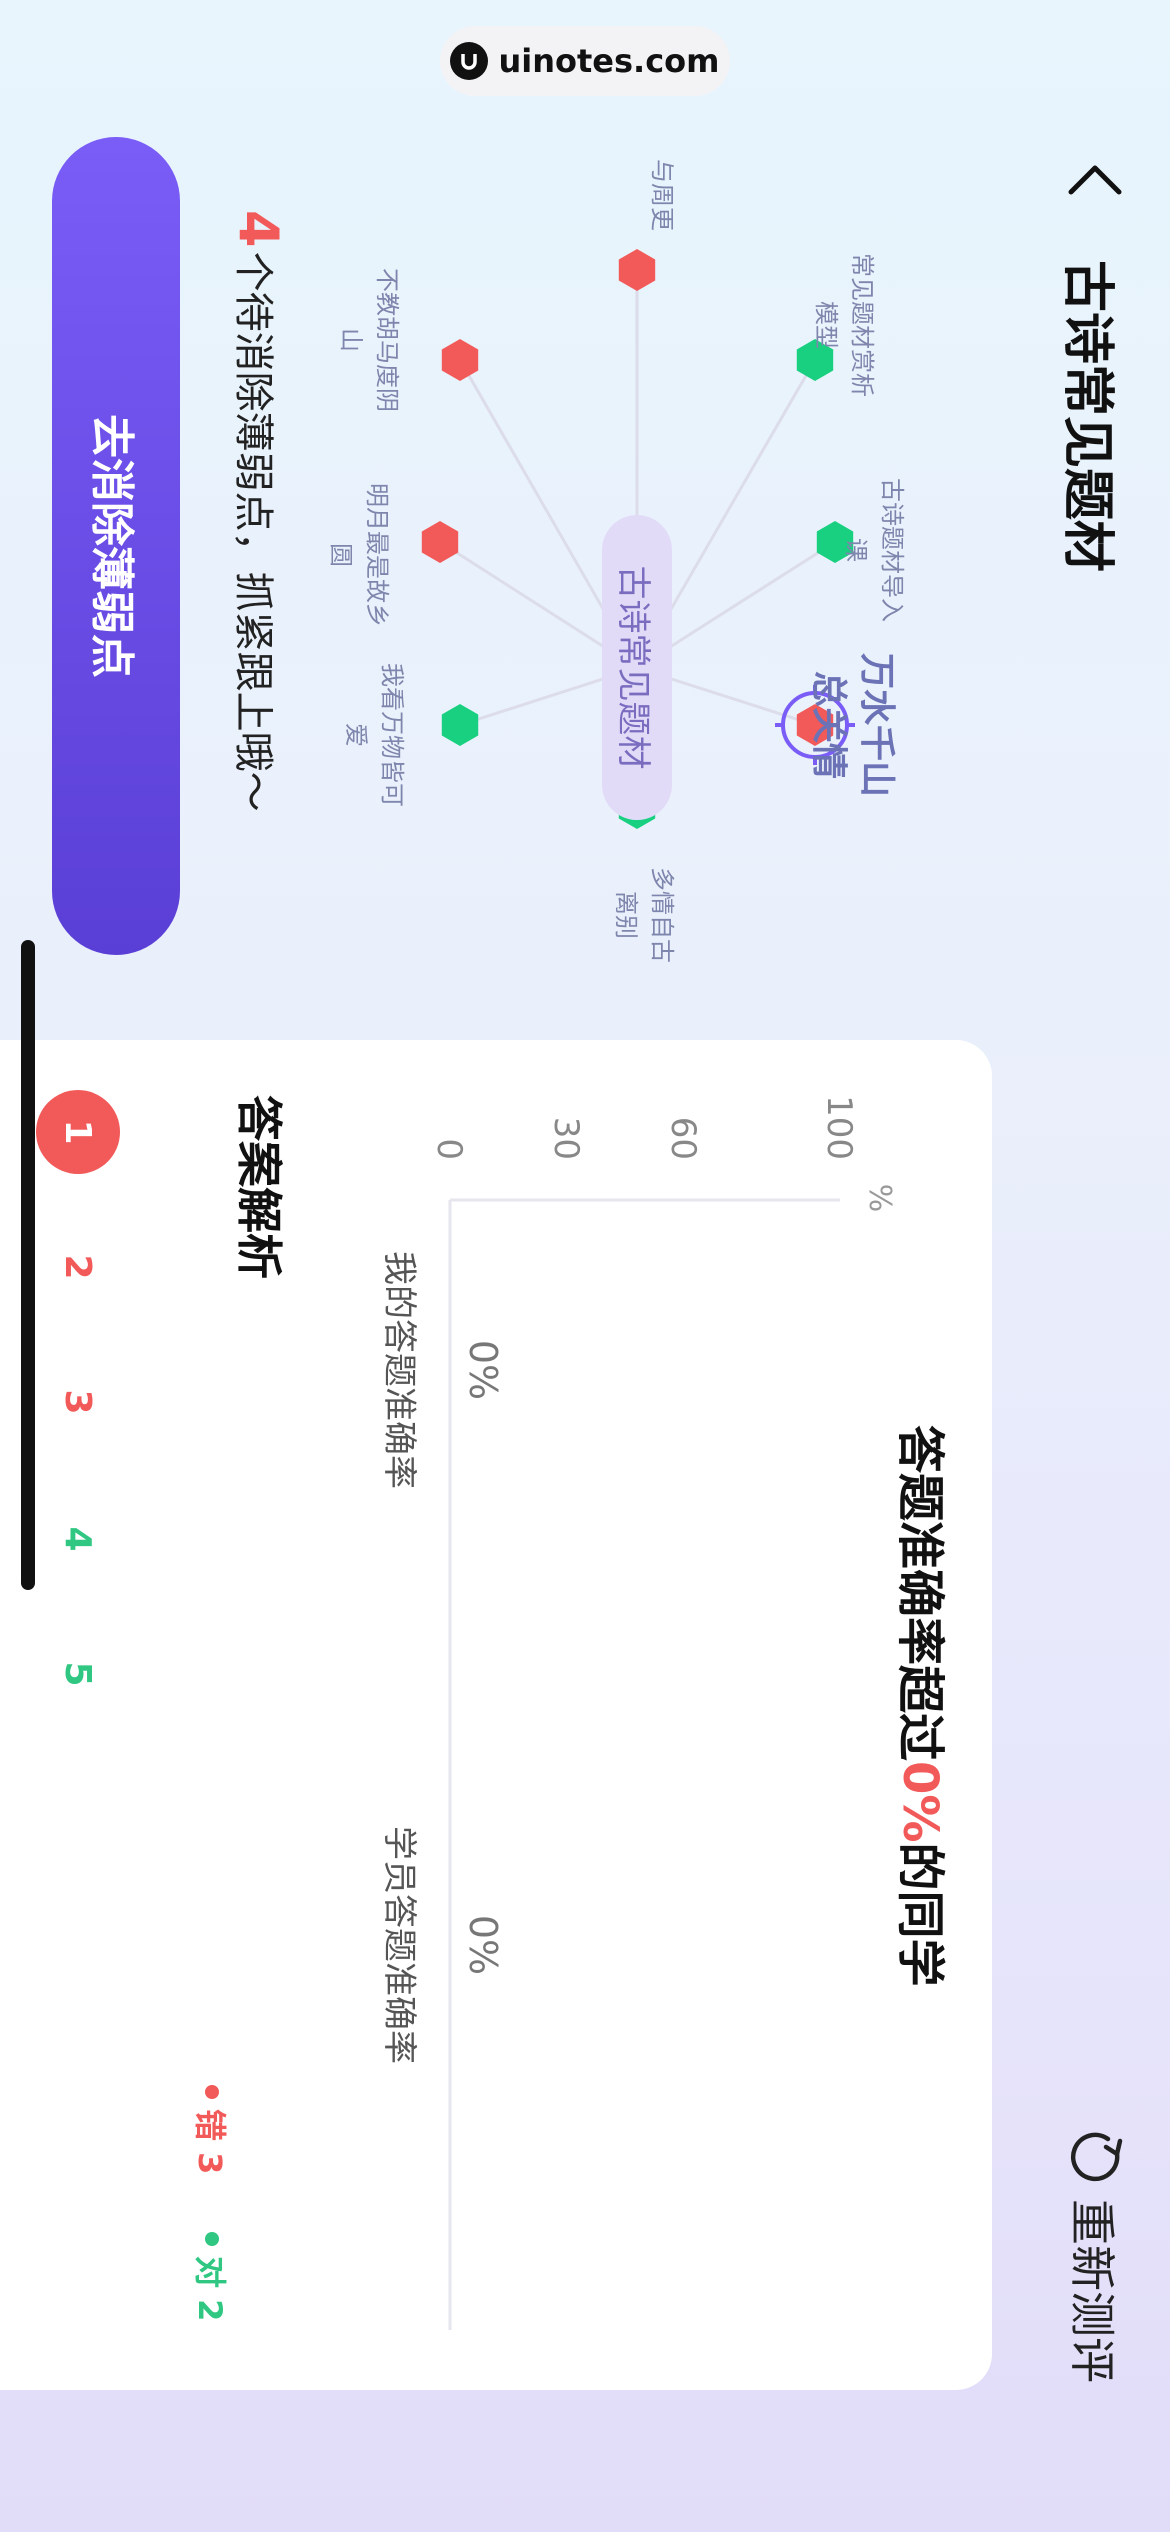 The image size is (1170, 2532). Describe the element at coordinates (259, 1187) in the screenshot. I see `answer-analysis-title: 答案解析` at that location.